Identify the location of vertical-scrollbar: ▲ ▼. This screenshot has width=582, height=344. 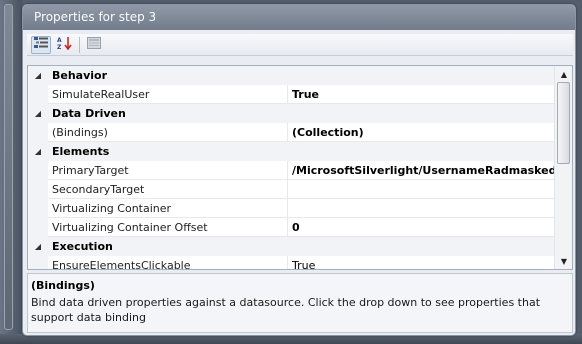
(563, 167).